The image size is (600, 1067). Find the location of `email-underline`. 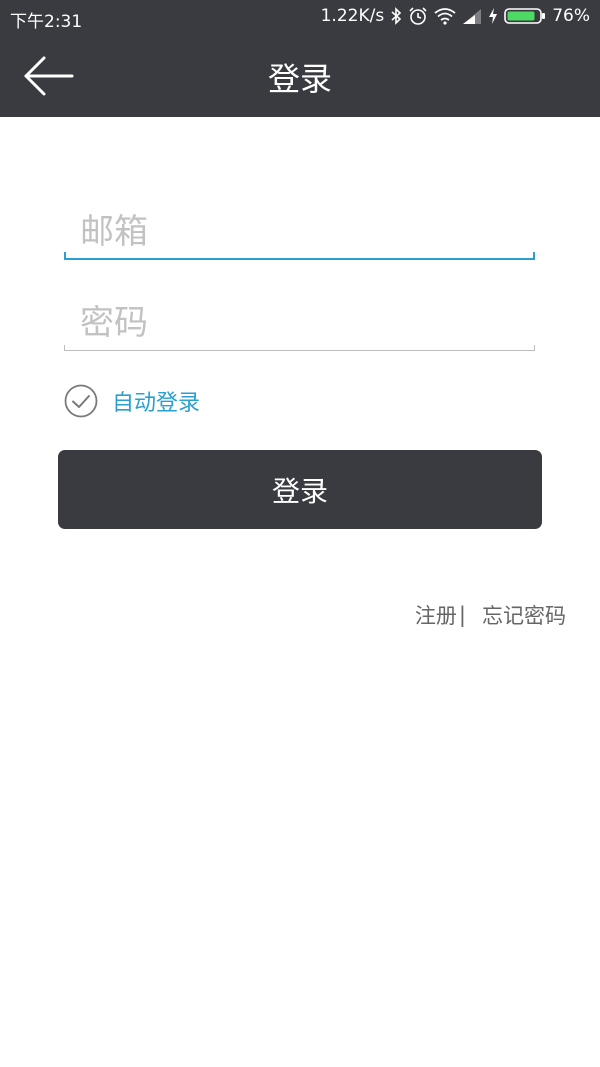

email-underline is located at coordinates (299, 259).